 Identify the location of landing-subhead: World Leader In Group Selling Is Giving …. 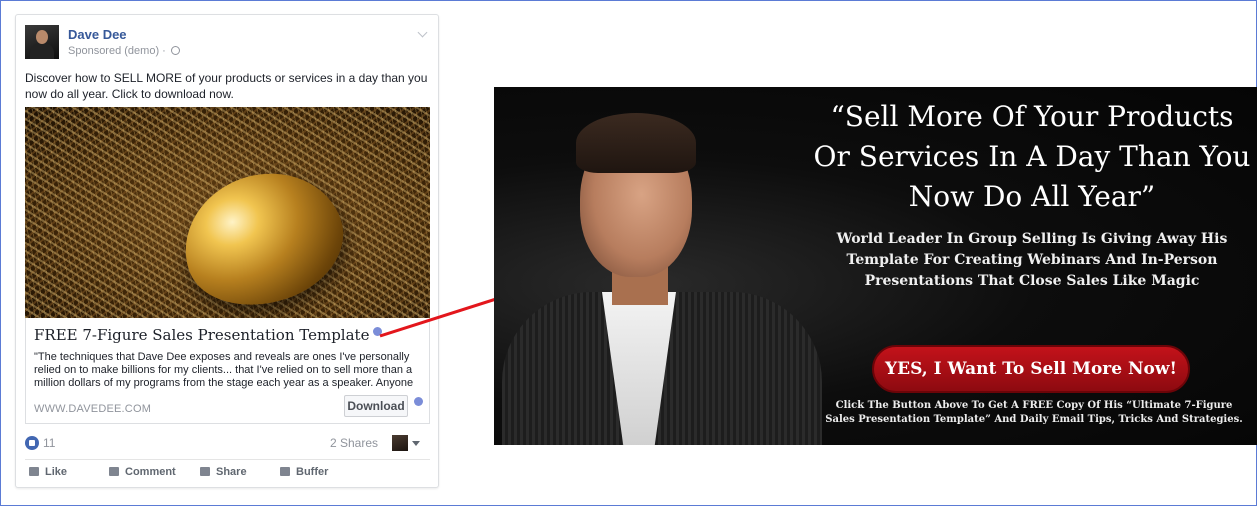
(1032, 260).